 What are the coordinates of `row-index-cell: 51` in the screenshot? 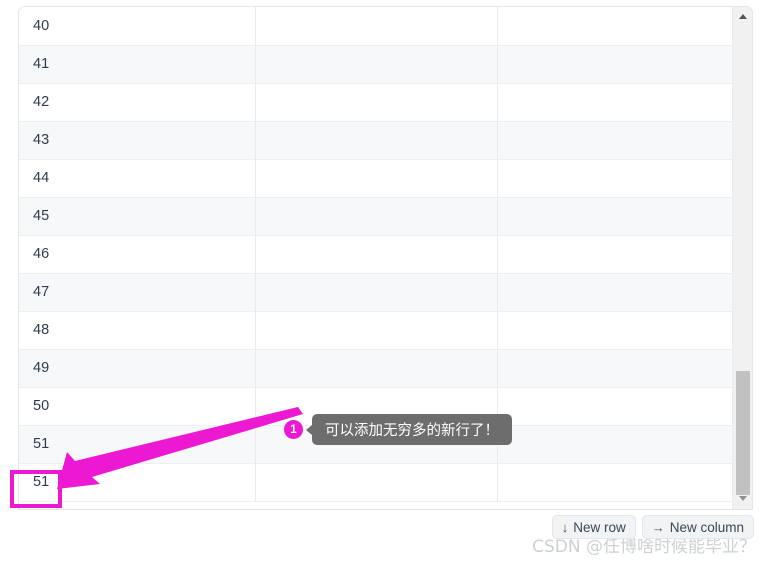 It's located at (137, 444).